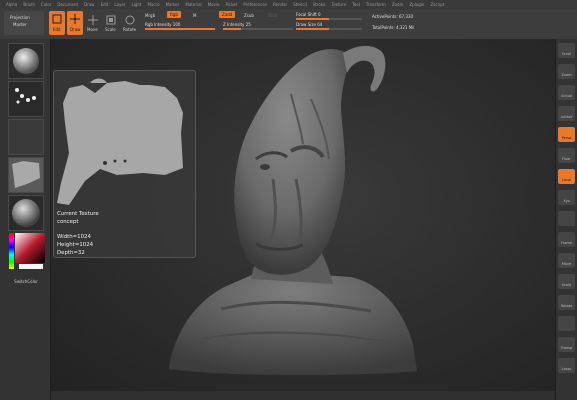 The image size is (577, 400). Describe the element at coordinates (194, 15) in the screenshot. I see `m-toggle: M` at that location.